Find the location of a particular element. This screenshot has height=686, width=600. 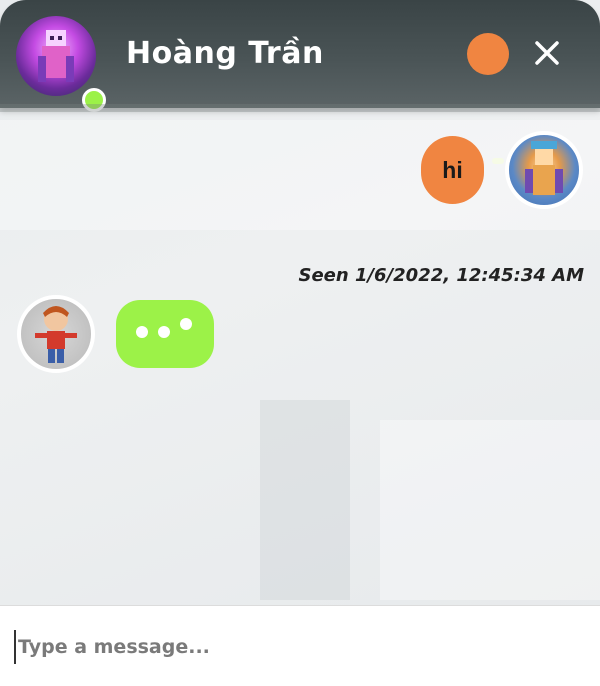

close-button is located at coordinates (547, 53).